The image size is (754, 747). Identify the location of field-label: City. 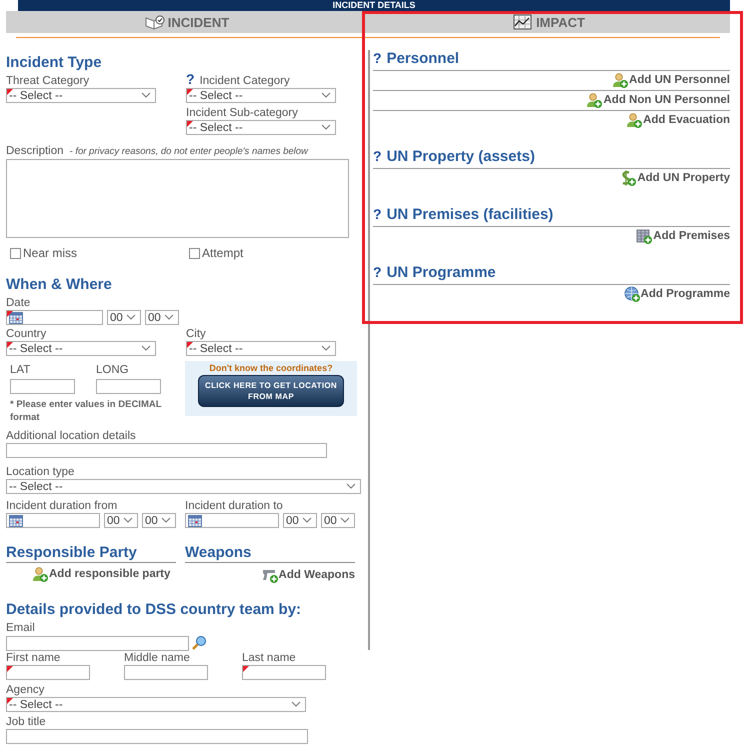
(196, 334).